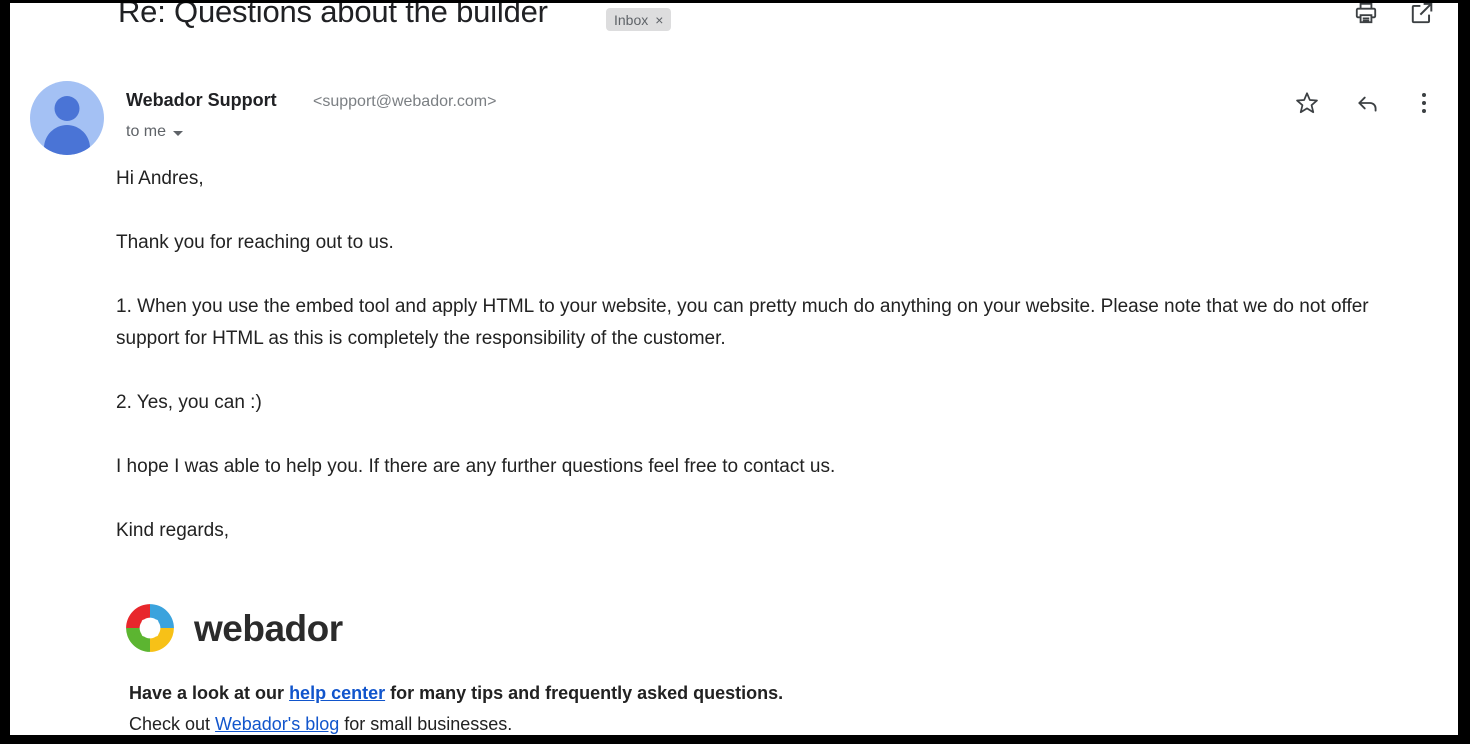  I want to click on footer-line-2-after: for small businesses., so click(426, 724).